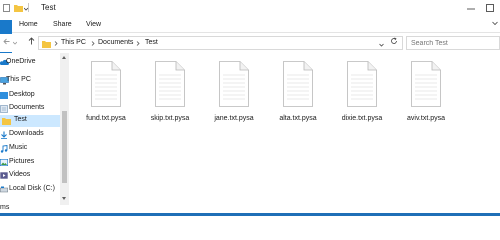  What do you see at coordinates (64, 147) in the screenshot?
I see `scrollbar-thumb` at bounding box center [64, 147].